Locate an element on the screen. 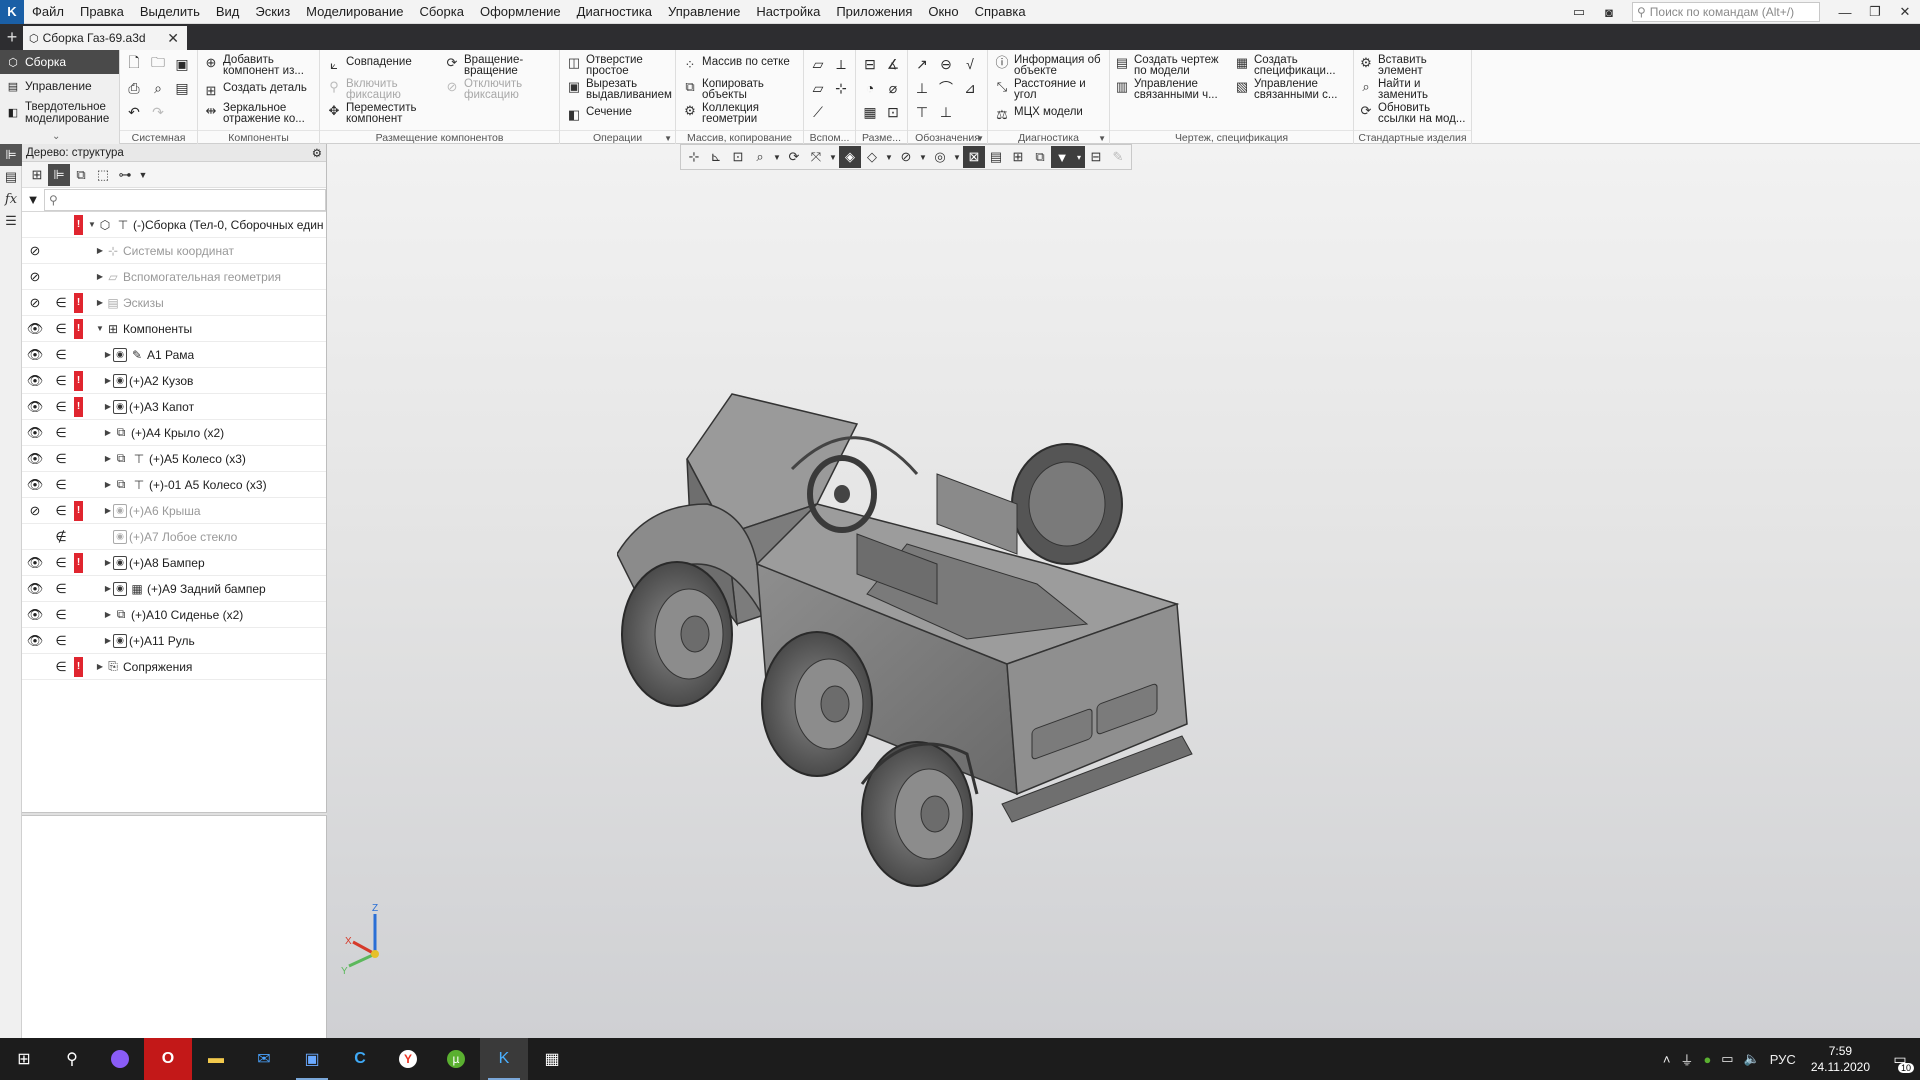 Image resolution: width=1920 pixels, height=1080 pixels. chevron-up-icon: ˄ is located at coordinates (1667, 1059).